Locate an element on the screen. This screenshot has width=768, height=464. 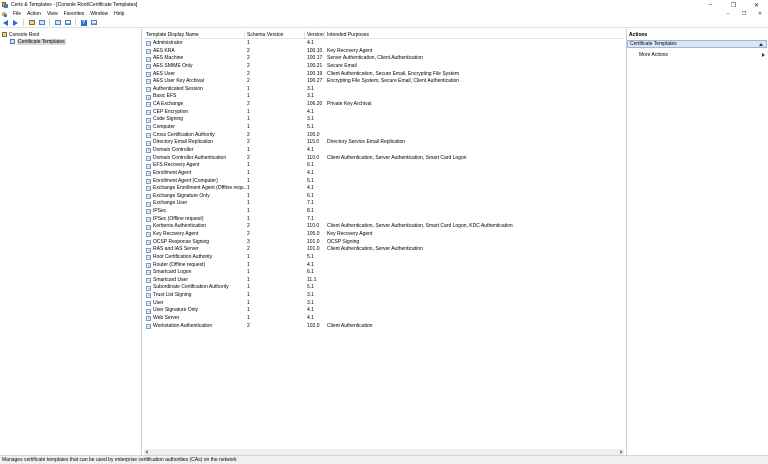
export-list-button is located at coordinates (67, 22).